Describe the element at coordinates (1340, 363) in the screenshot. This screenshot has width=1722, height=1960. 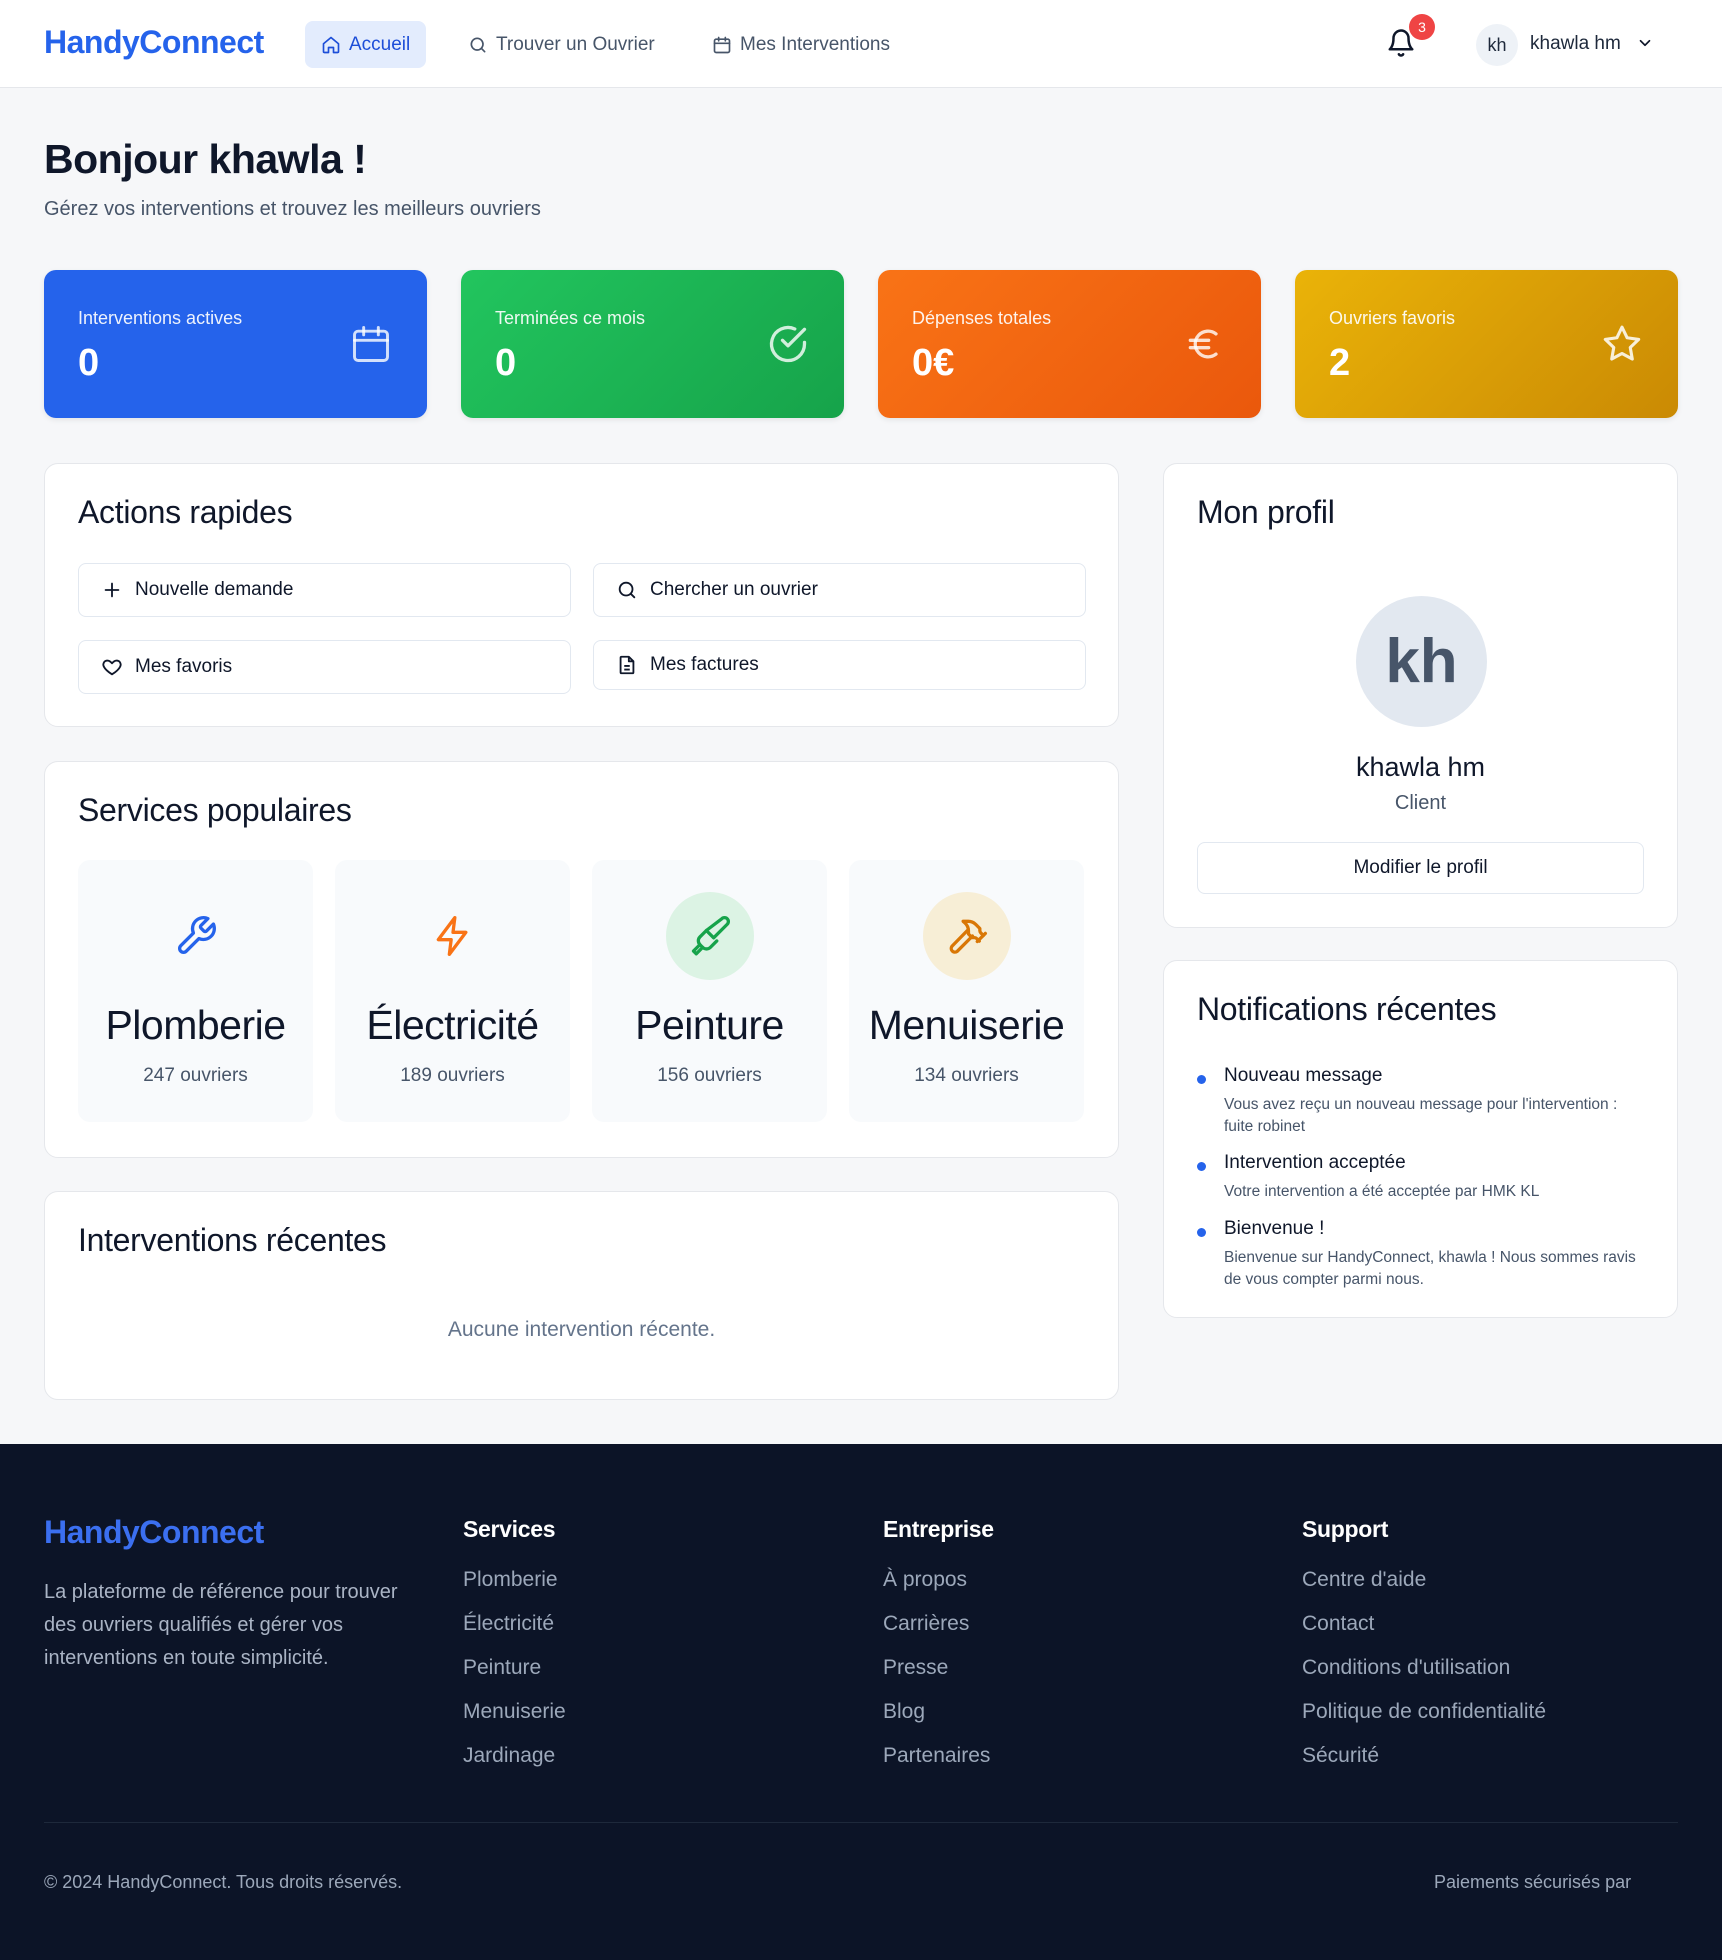
I see `stat-value: 2` at that location.